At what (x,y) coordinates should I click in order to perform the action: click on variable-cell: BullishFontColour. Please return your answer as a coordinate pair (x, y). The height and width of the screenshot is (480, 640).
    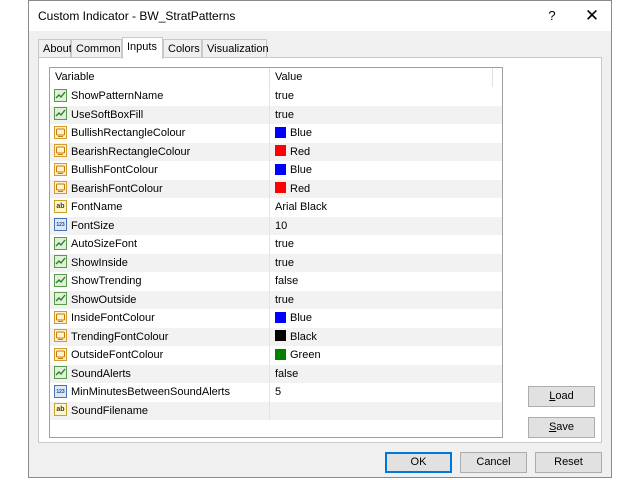
    Looking at the image, I should click on (160, 170).